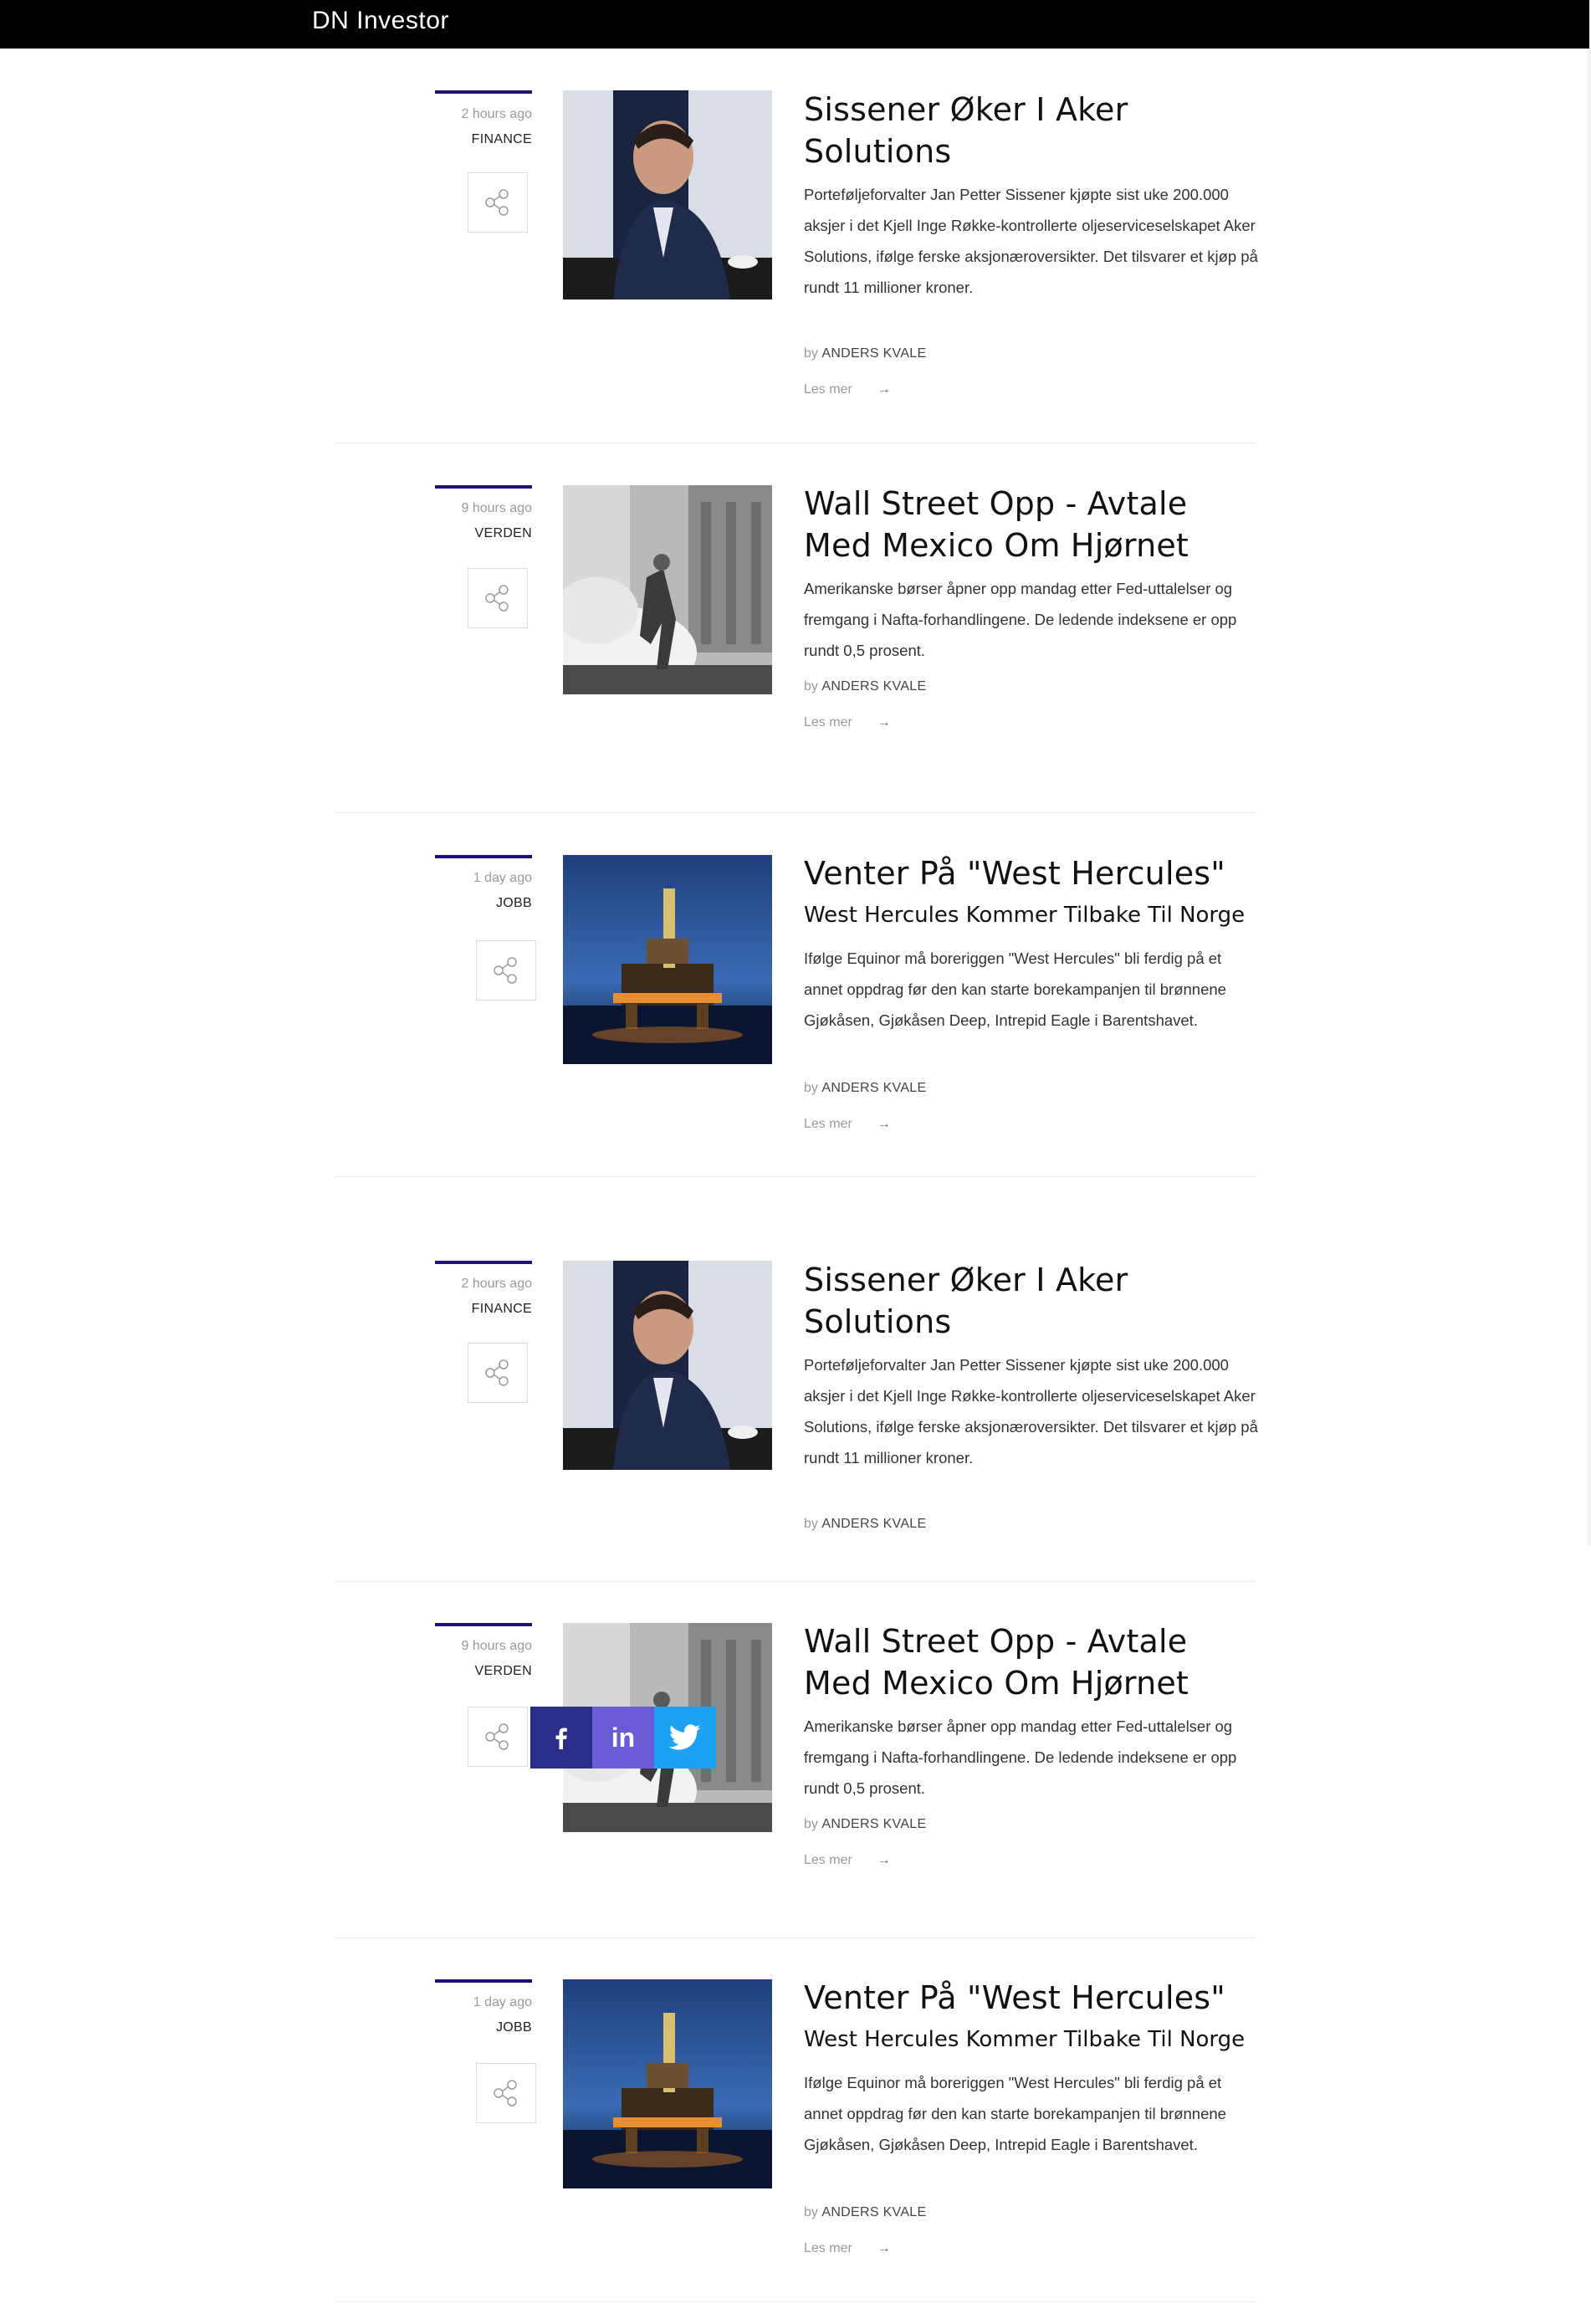 This screenshot has height=2324, width=1591. What do you see at coordinates (380, 21) in the screenshot?
I see `site-title: DN Investor` at bounding box center [380, 21].